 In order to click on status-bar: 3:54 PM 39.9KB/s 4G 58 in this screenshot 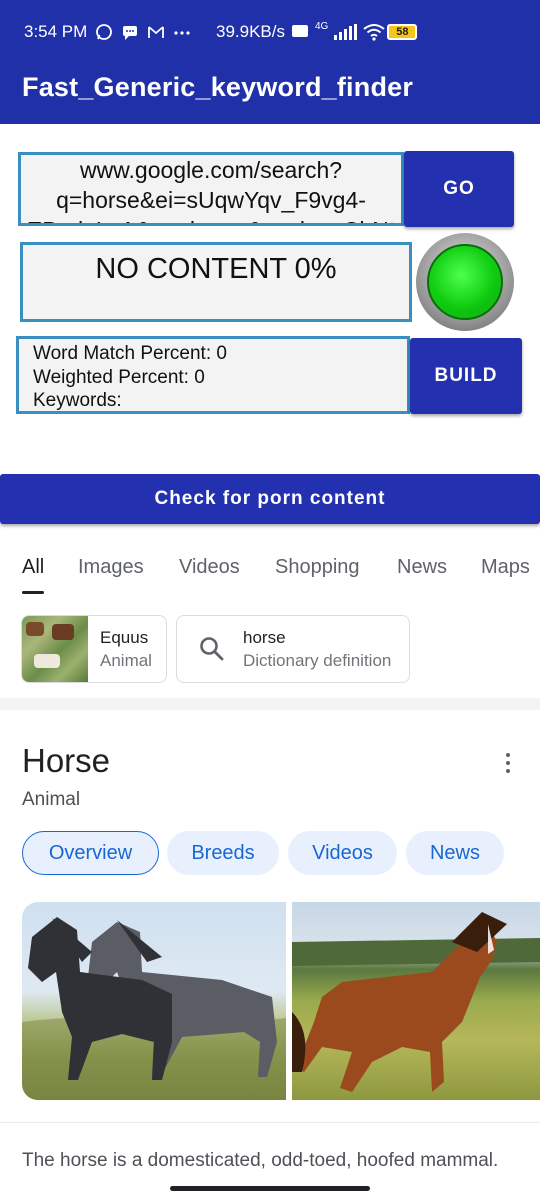, I will do `click(270, 30)`.